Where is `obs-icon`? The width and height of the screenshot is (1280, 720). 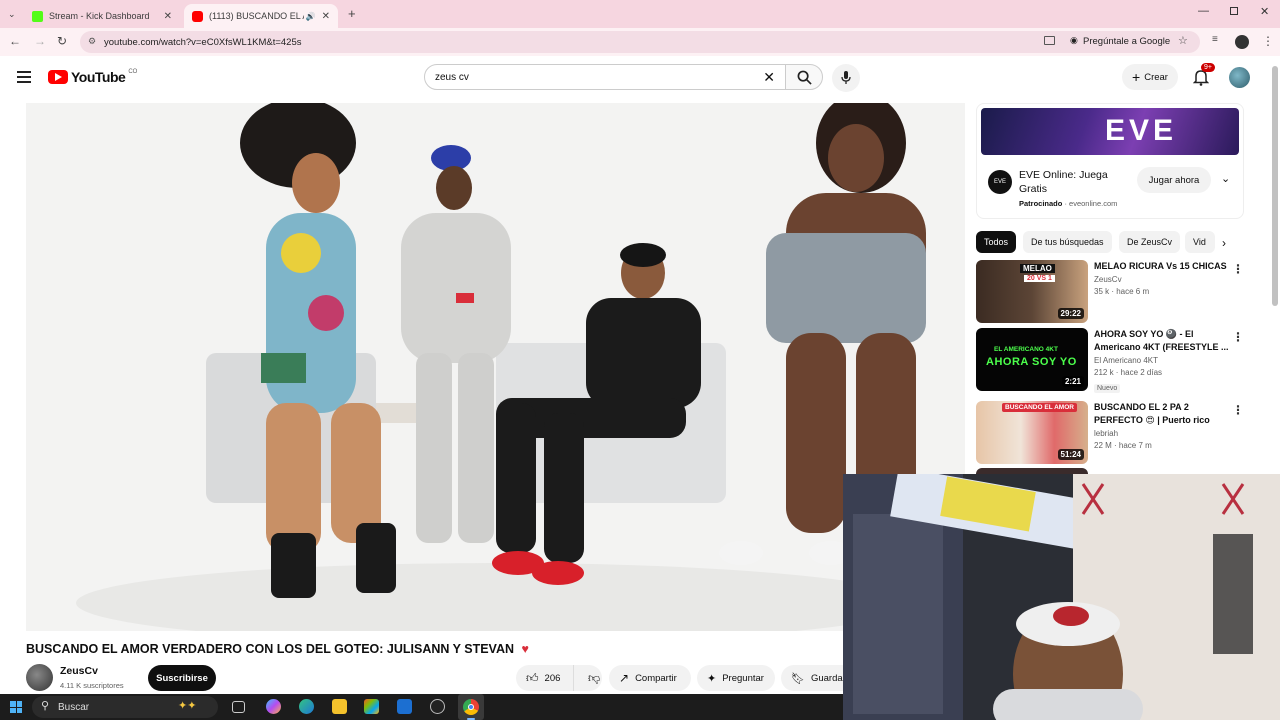 obs-icon is located at coordinates (437, 706).